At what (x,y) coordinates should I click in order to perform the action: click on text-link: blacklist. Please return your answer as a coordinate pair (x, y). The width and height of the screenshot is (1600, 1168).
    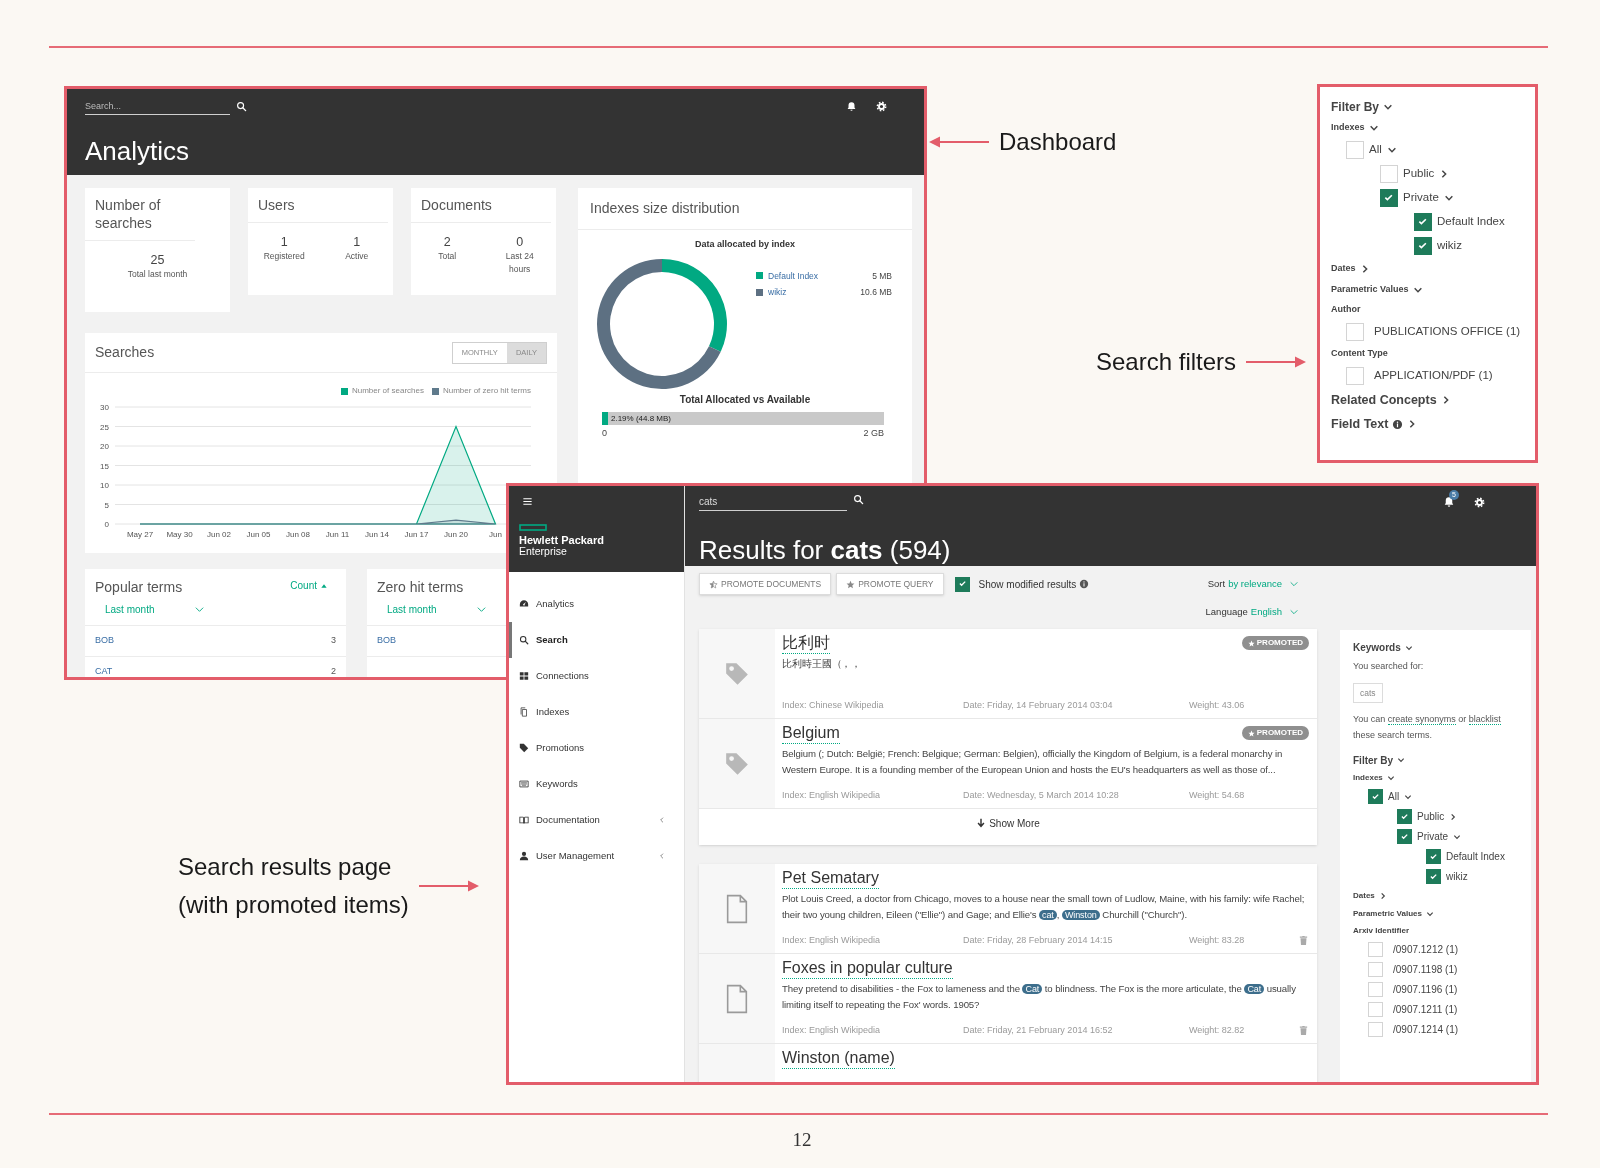
    Looking at the image, I should click on (1484, 719).